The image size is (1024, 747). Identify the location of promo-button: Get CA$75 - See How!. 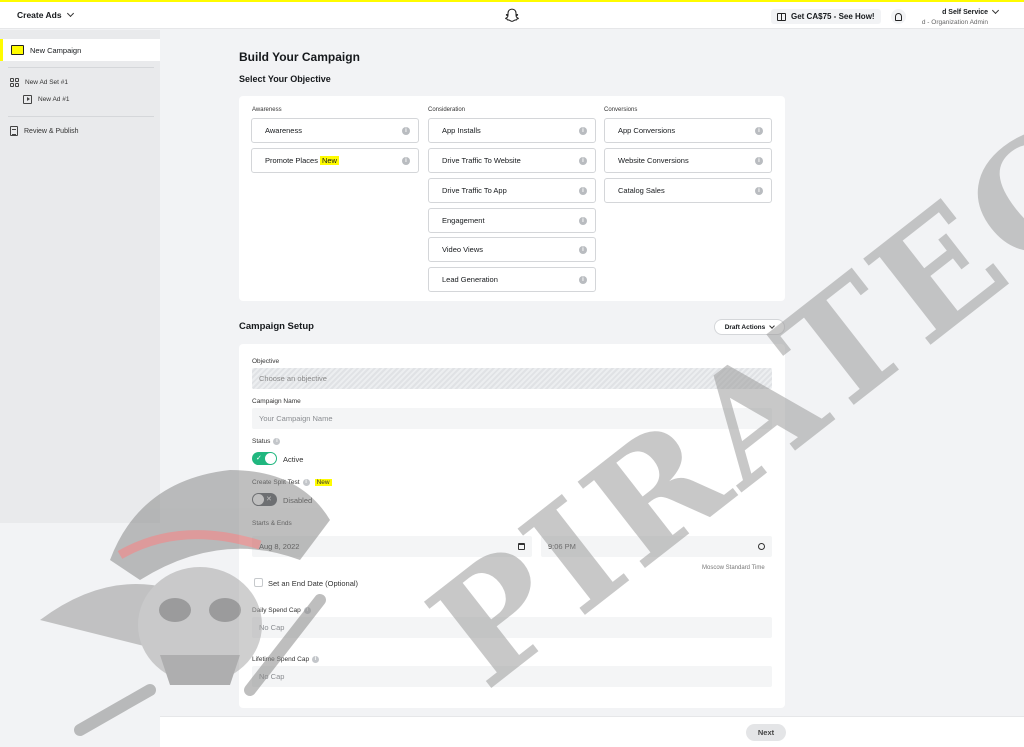
(826, 16).